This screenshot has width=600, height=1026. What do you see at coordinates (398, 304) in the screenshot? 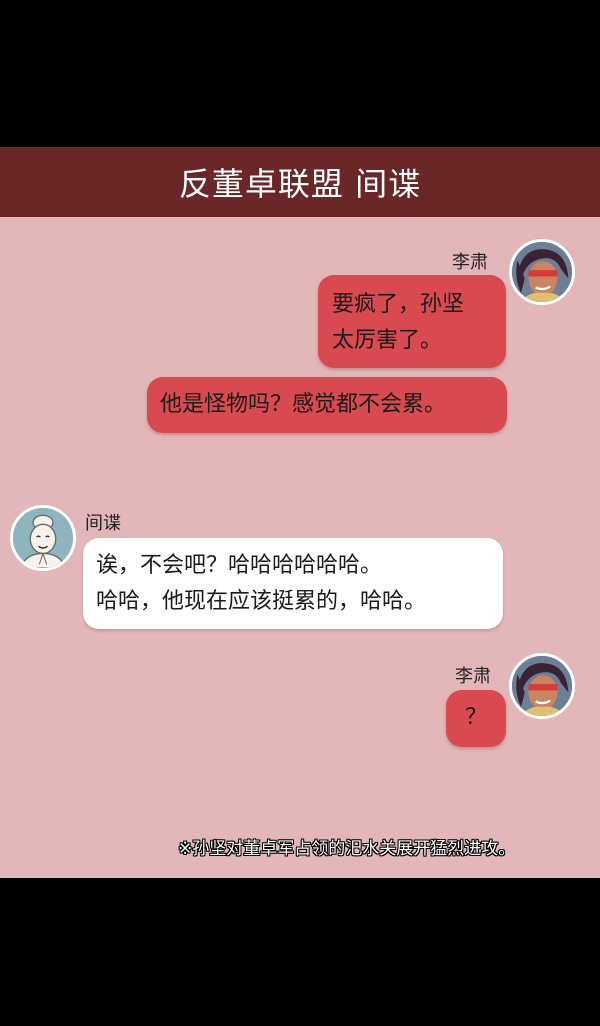
I see `message-line: 要疯了，孙坚` at bounding box center [398, 304].